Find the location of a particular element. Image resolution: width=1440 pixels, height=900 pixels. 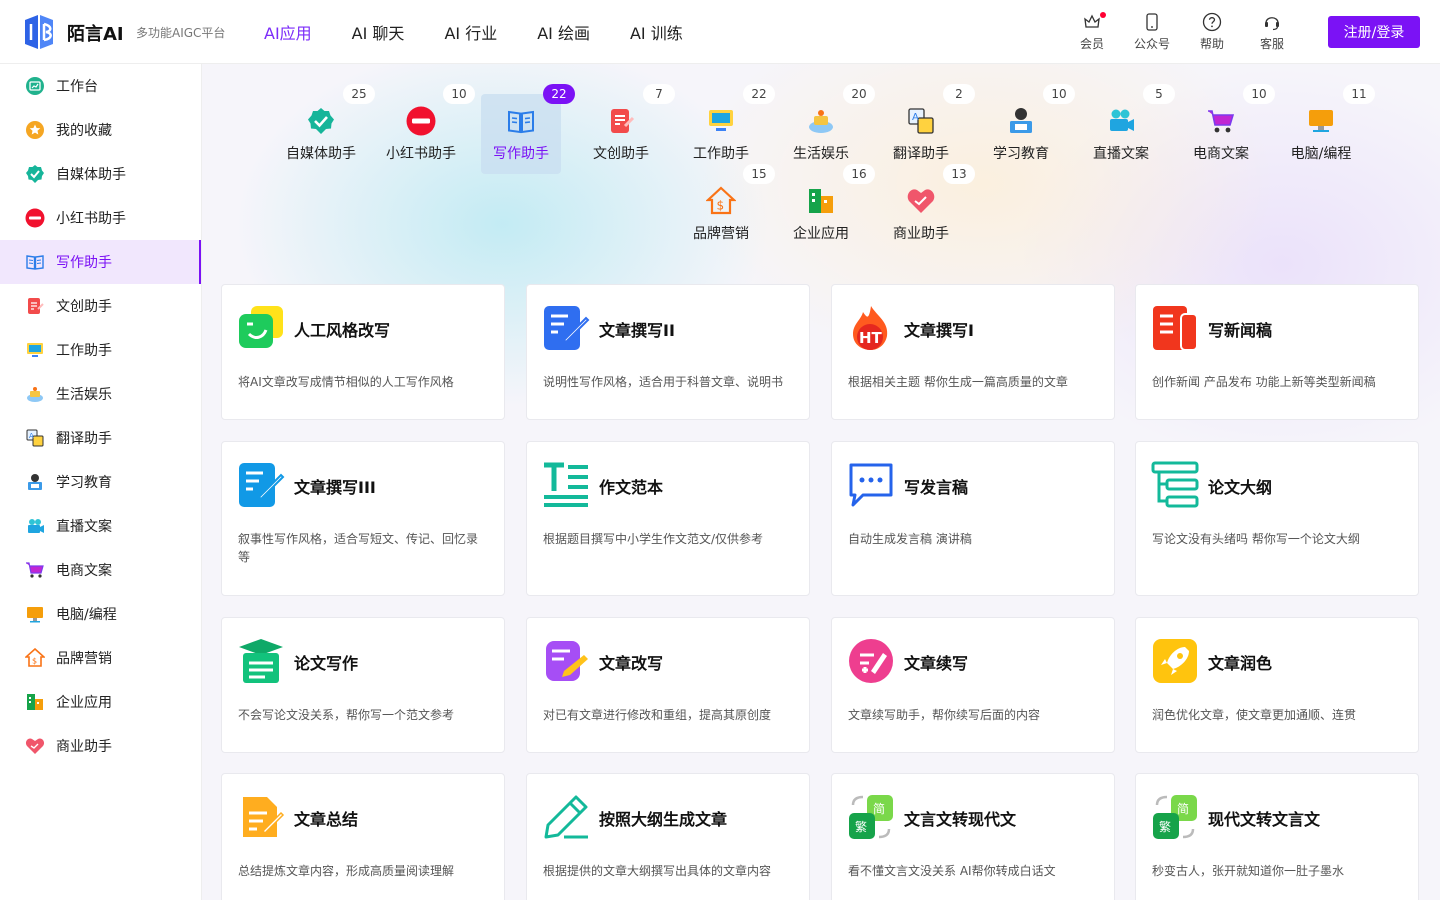

sidebar-item-label: 文创助手 is located at coordinates (84, 307).